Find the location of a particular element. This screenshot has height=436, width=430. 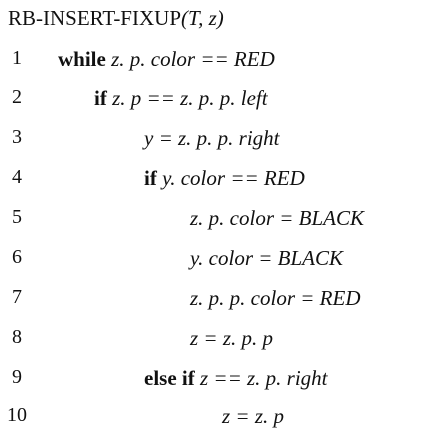

line-number: 7 is located at coordinates (17, 297).